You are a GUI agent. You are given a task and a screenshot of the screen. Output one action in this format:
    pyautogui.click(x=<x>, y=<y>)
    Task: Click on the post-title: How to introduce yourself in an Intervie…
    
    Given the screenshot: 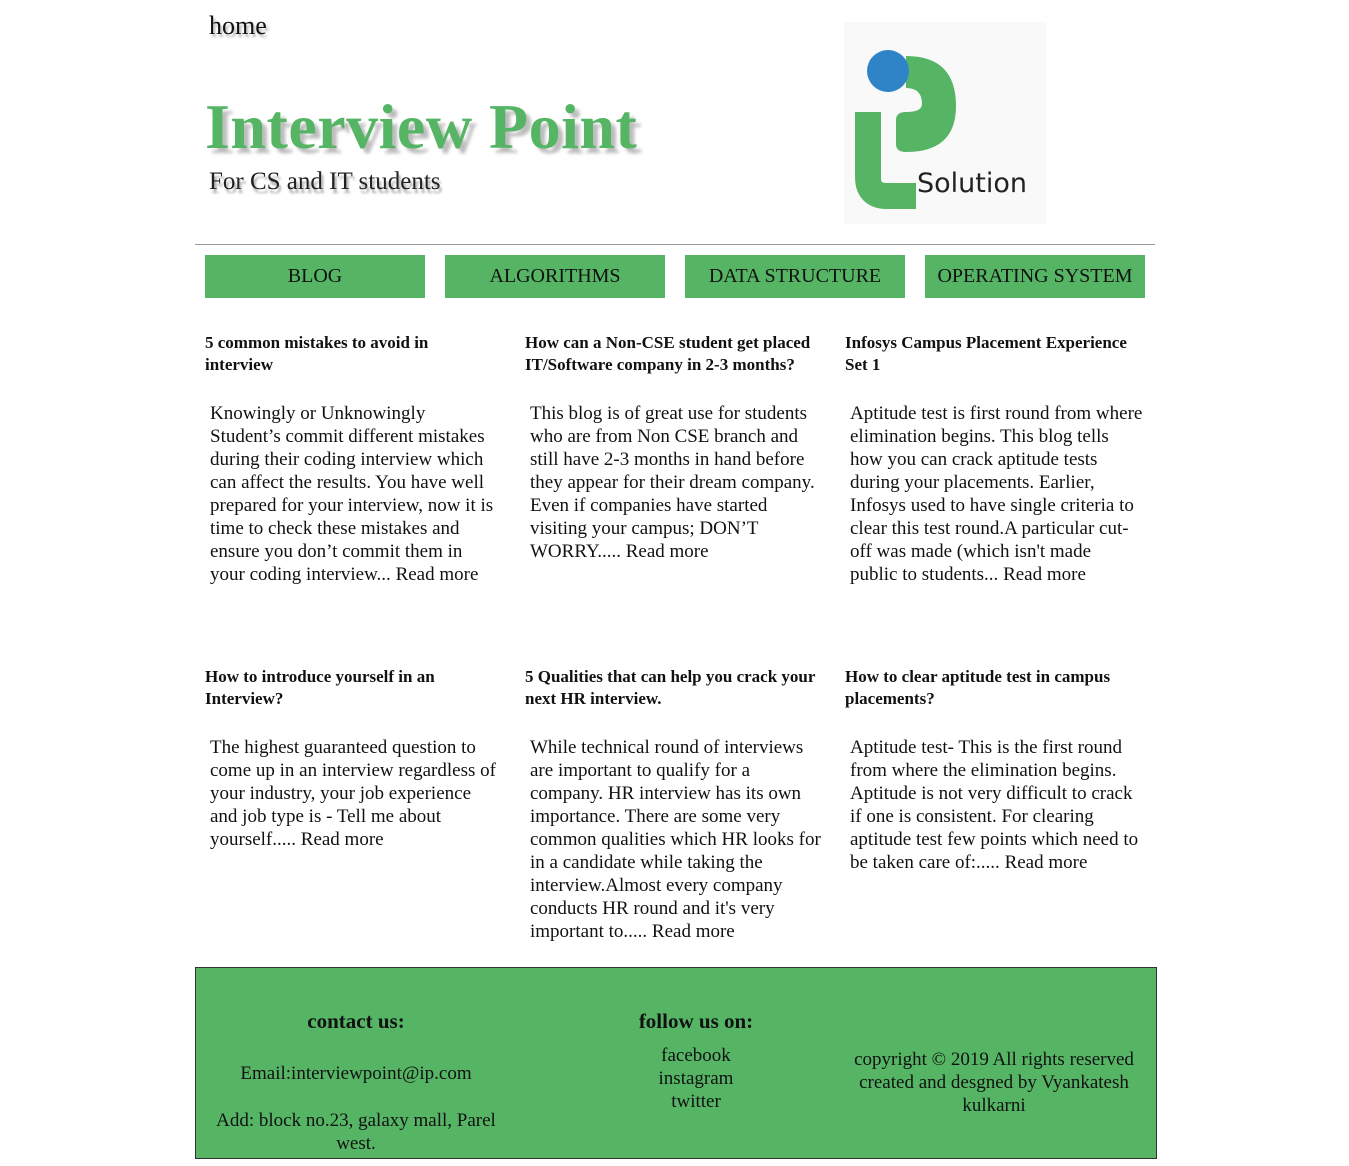 What is the action you would take?
    pyautogui.click(x=320, y=687)
    